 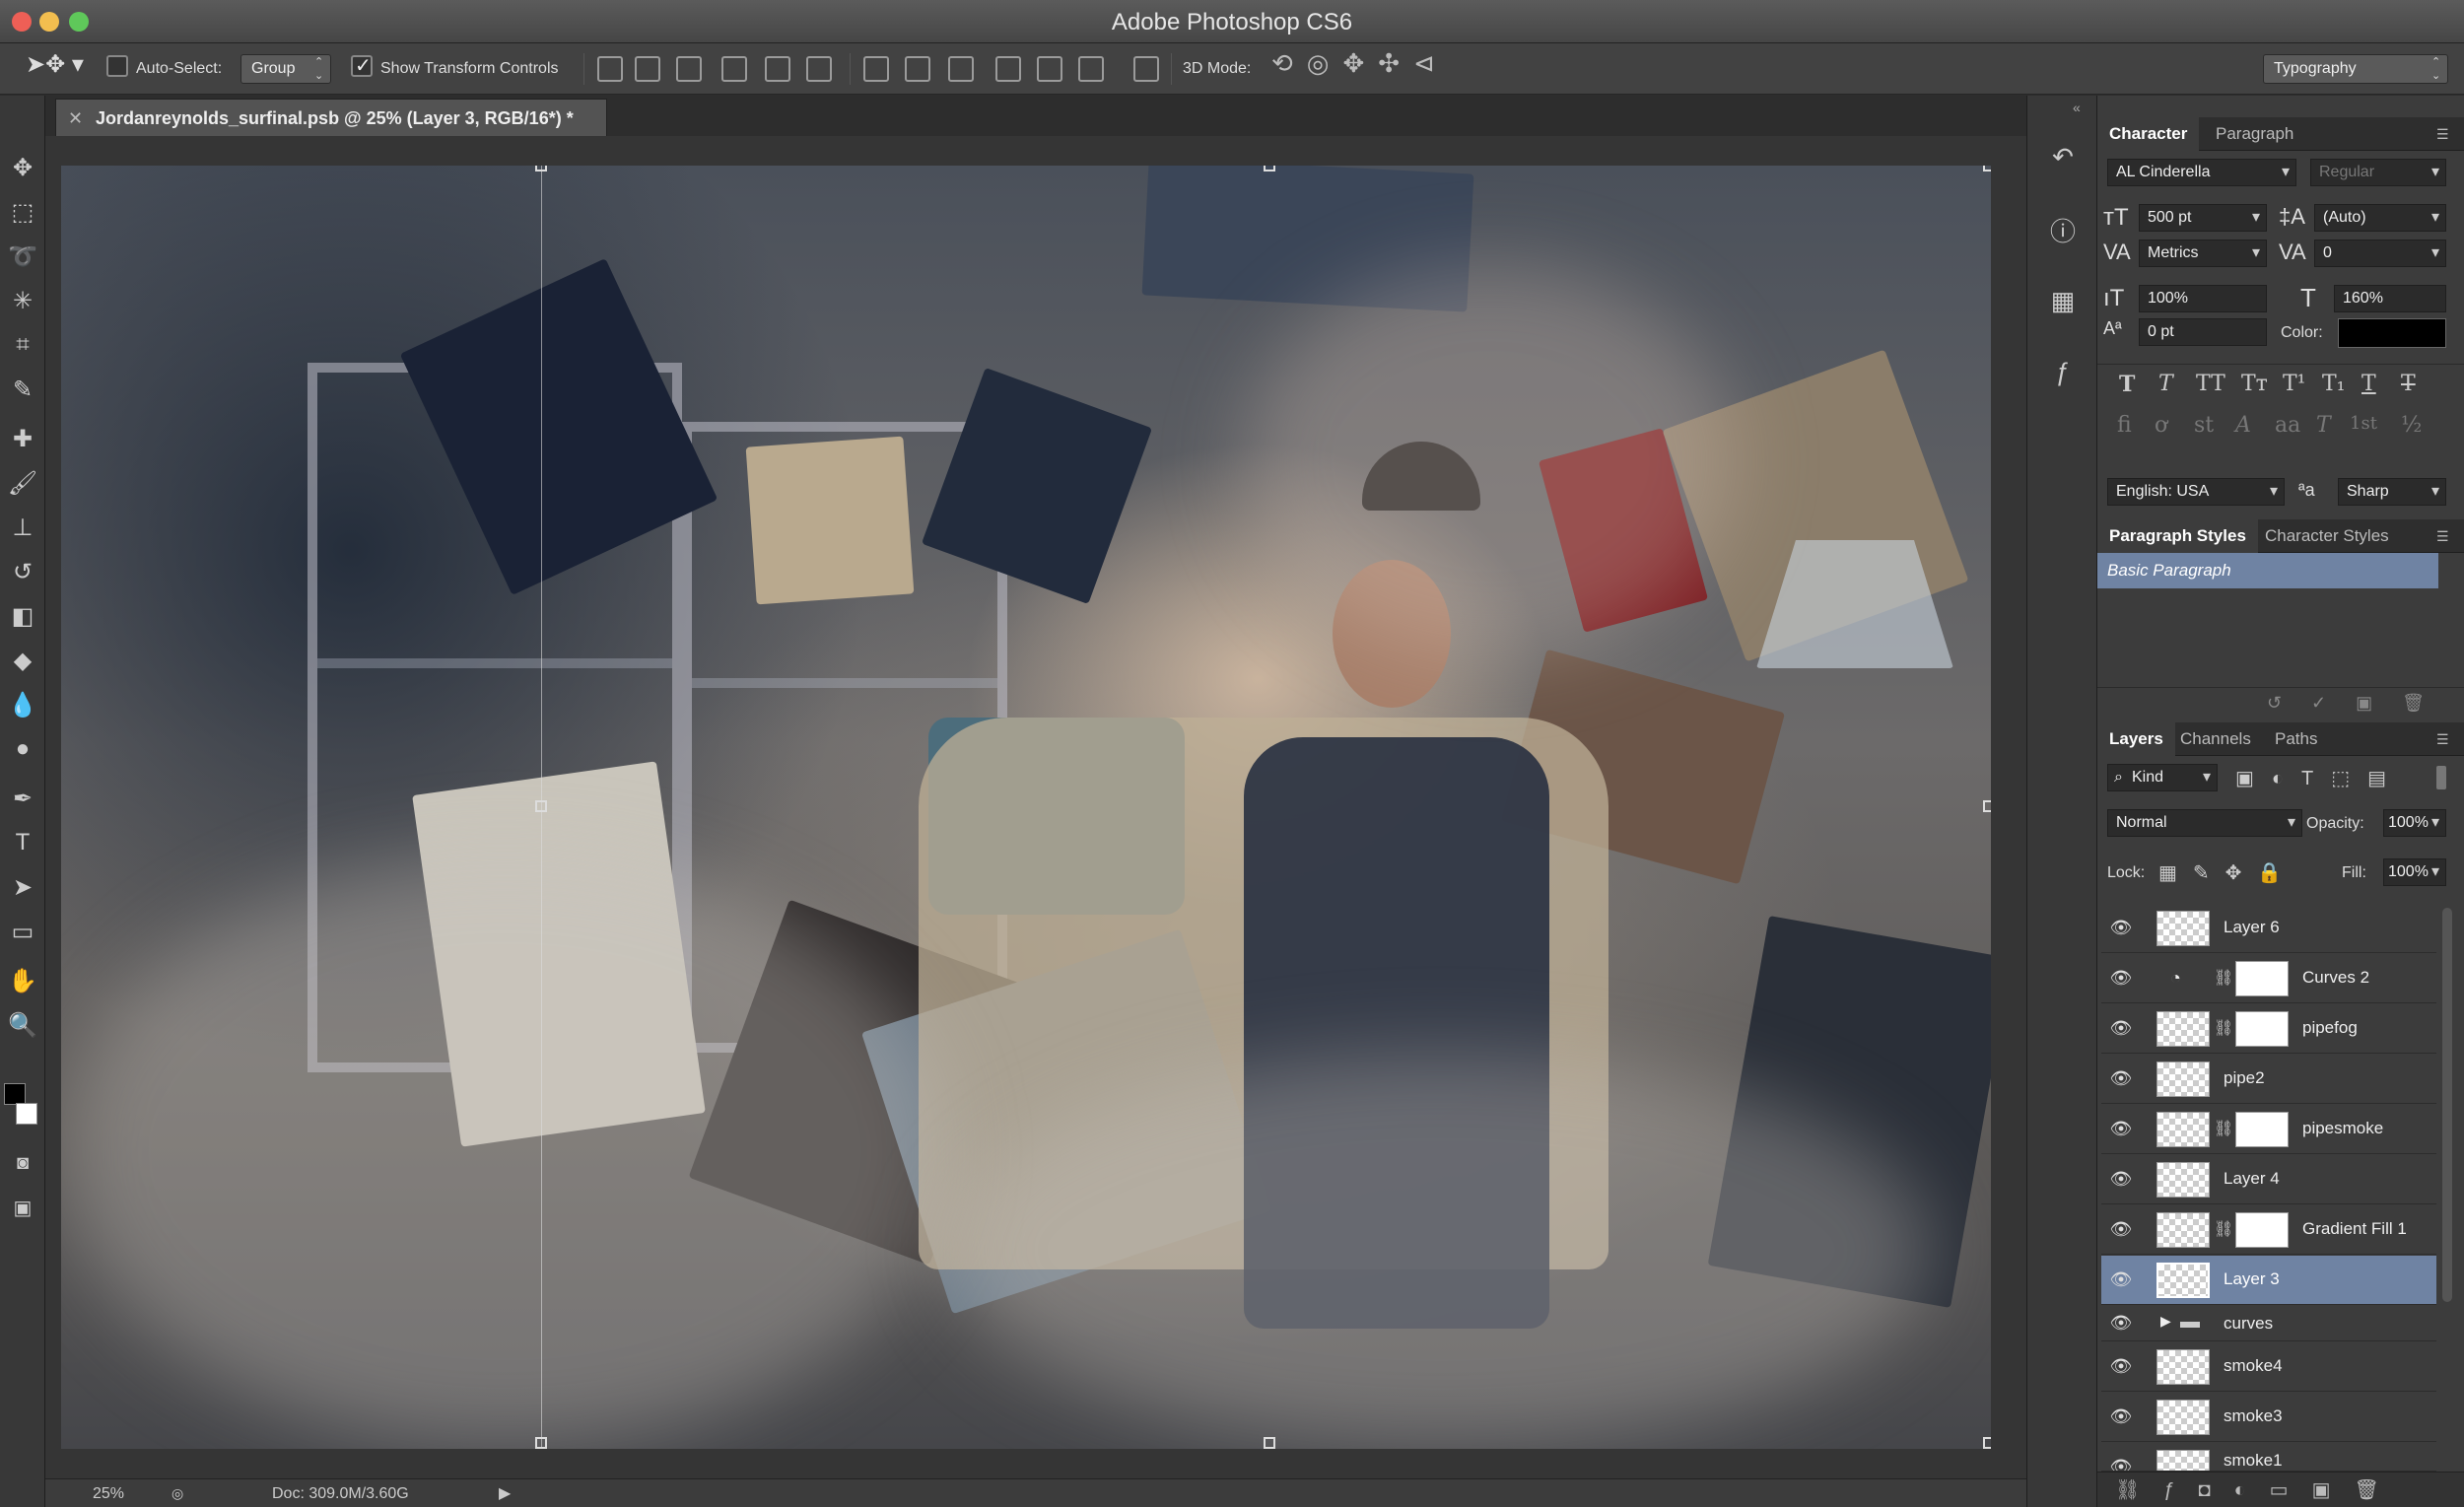 I want to click on layers-footer-icons: ⛓ƒ◘◐▭▣🗑, so click(x=2280, y=1489).